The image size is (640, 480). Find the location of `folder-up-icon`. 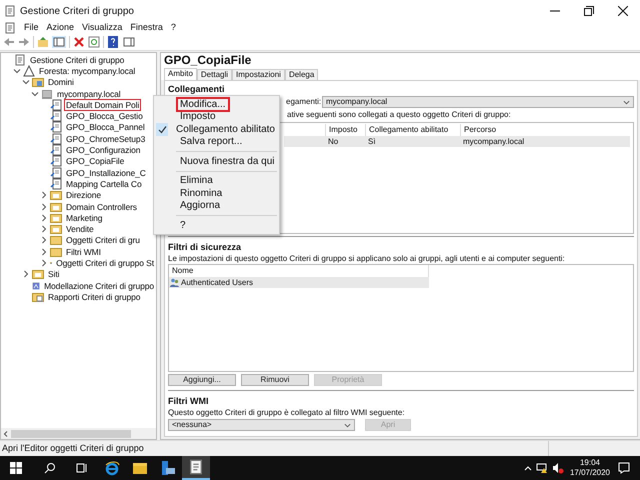

folder-up-icon is located at coordinates (43, 42).